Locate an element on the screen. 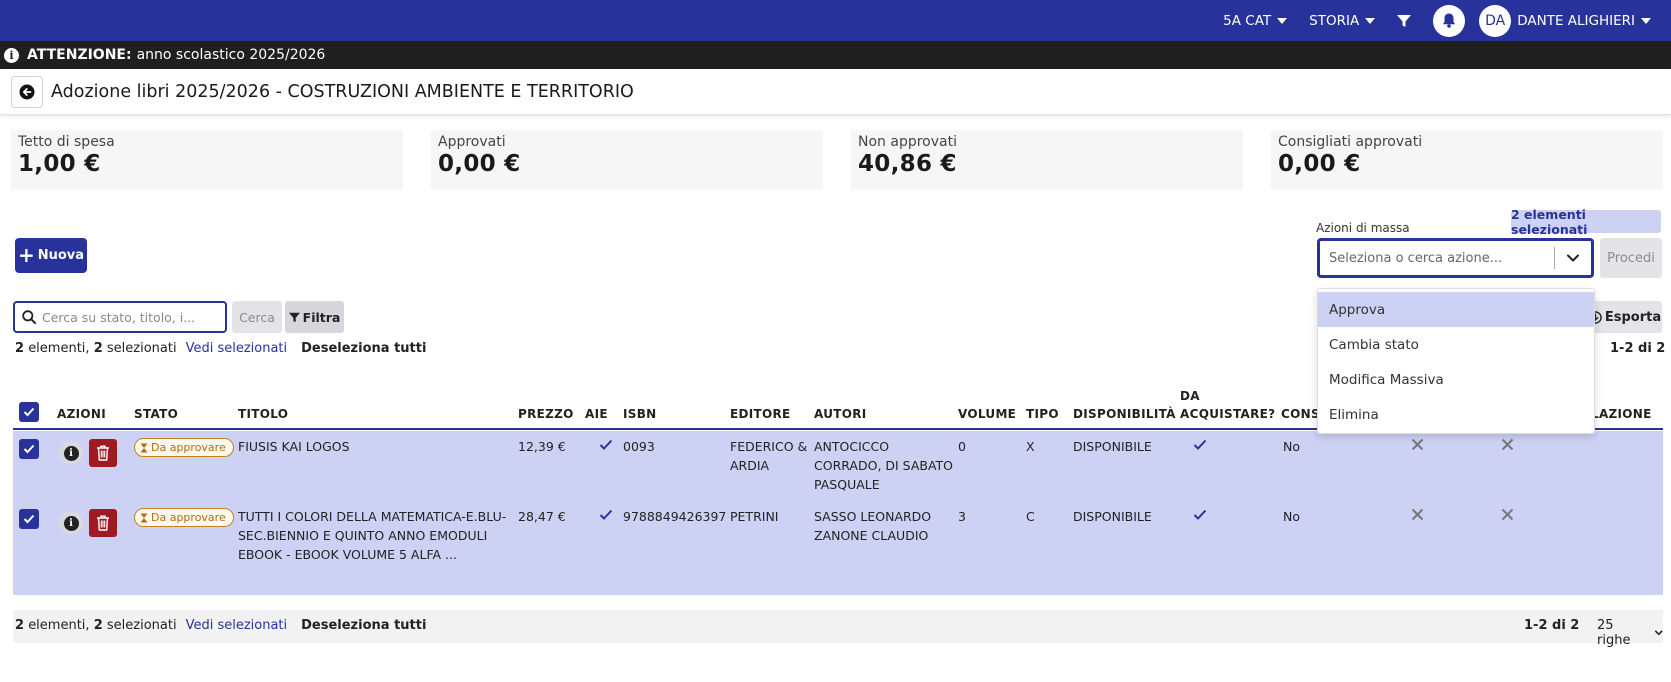 This screenshot has height=682, width=1671. alert-label: ATTENZIONE: is located at coordinates (79, 55).